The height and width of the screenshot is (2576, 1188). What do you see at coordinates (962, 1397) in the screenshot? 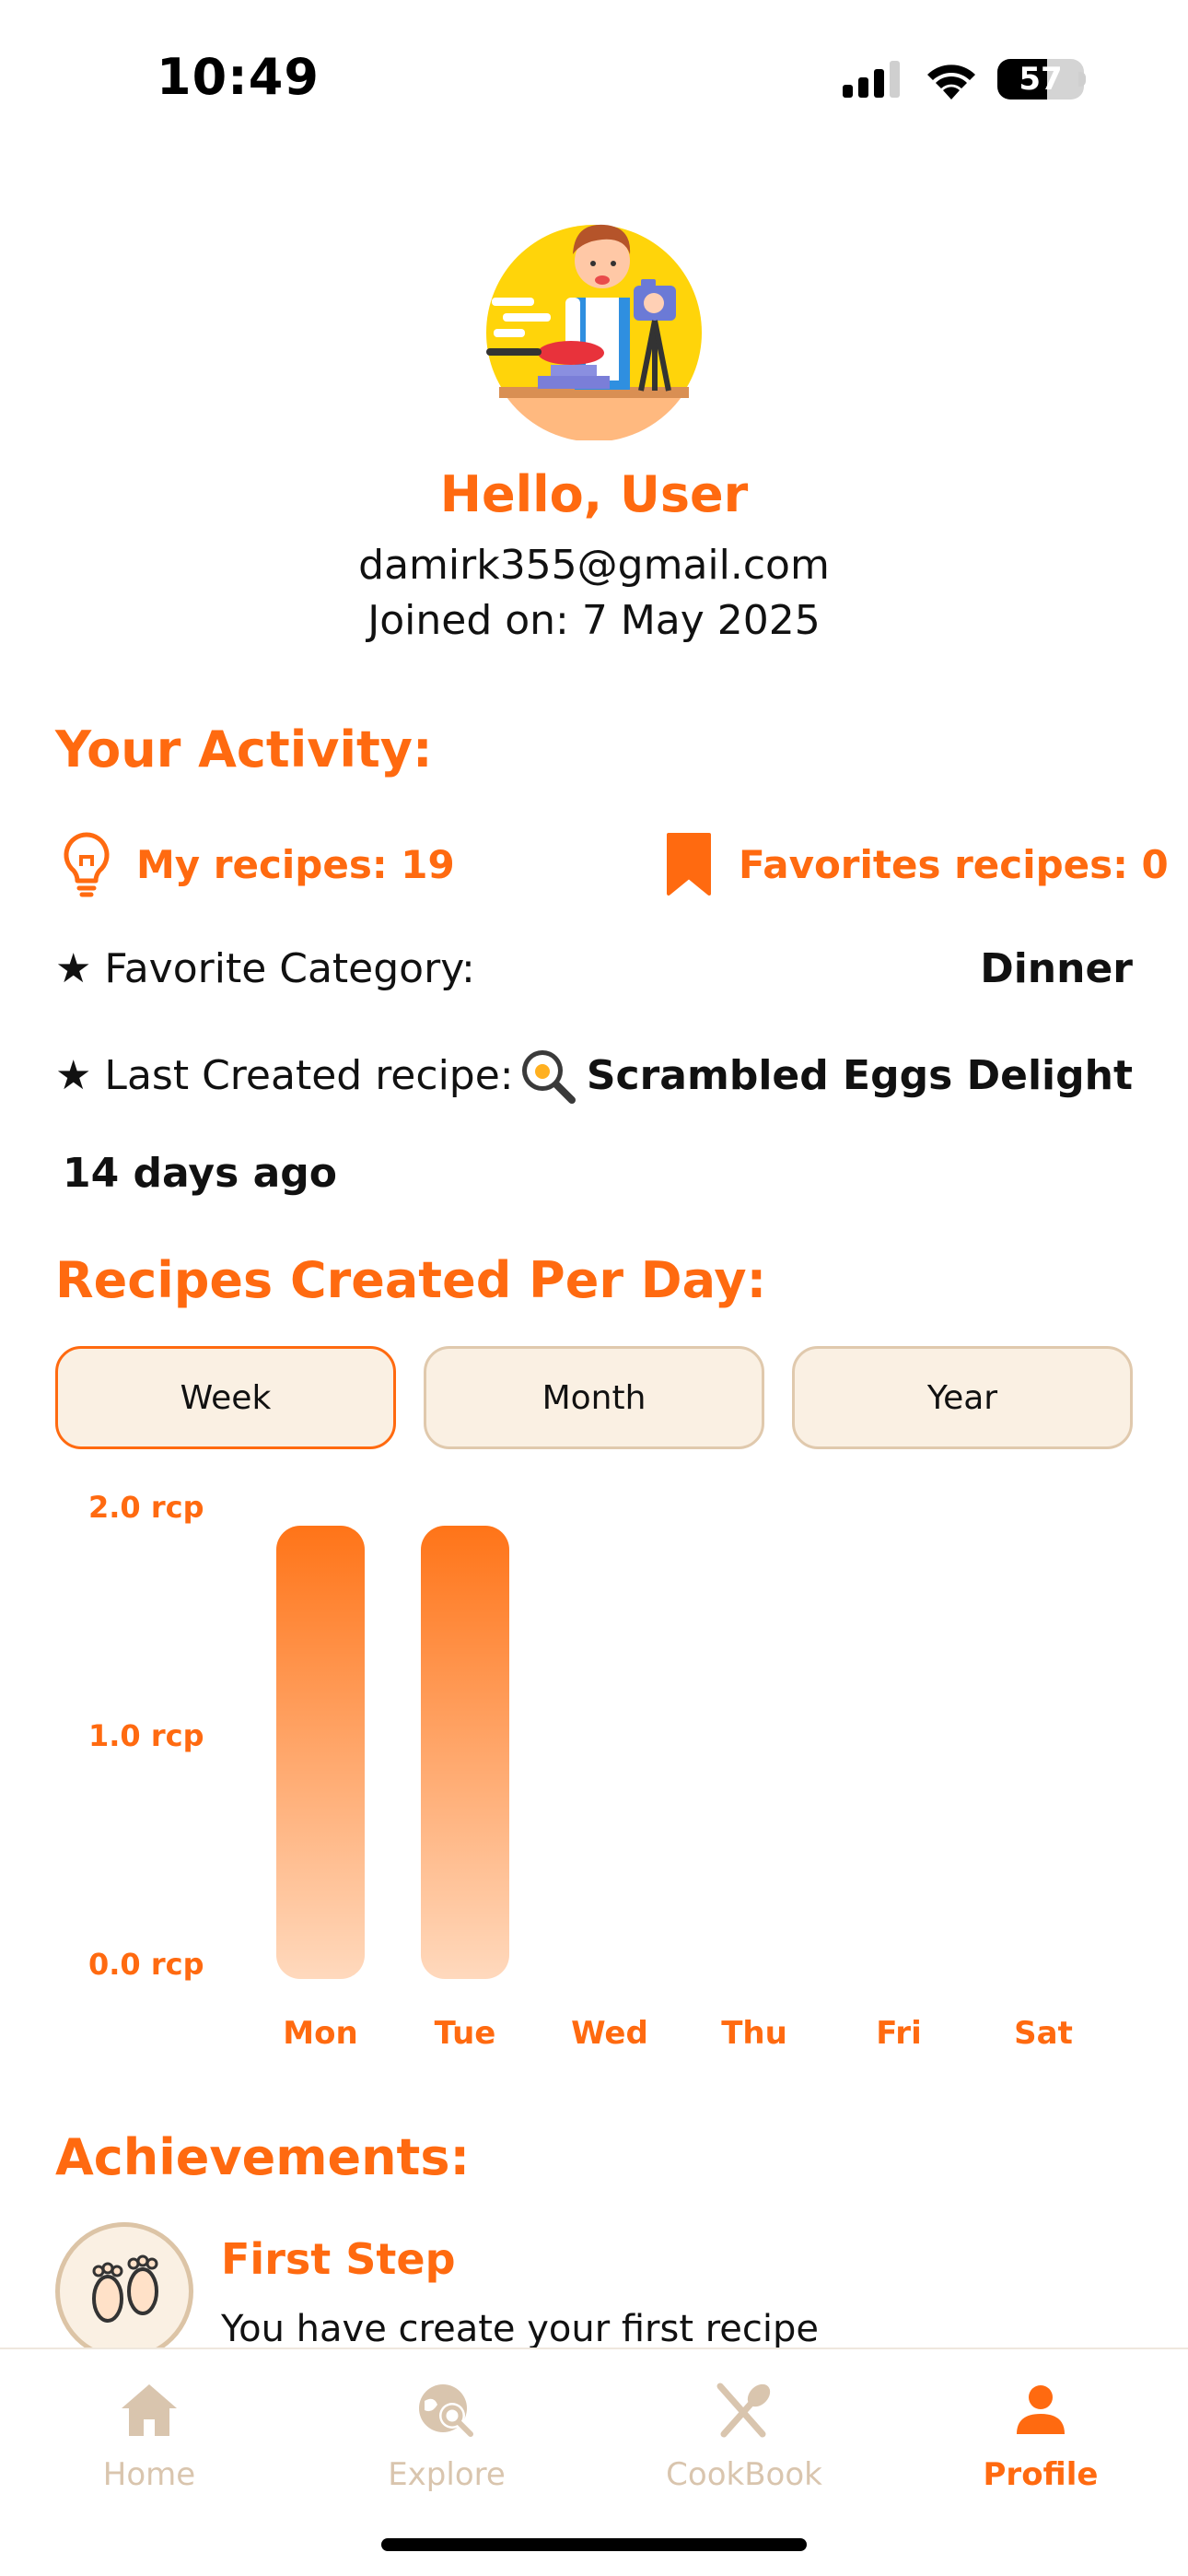
I see `tab-year: Year` at bounding box center [962, 1397].